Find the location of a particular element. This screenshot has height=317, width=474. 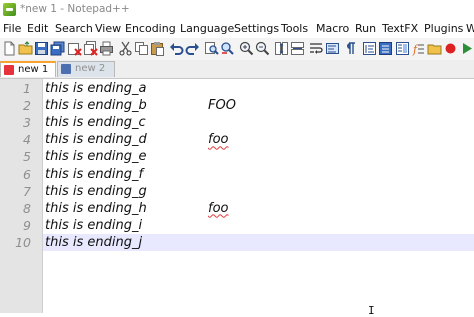

editor-line: 5 this is ending_e is located at coordinates (237, 156).